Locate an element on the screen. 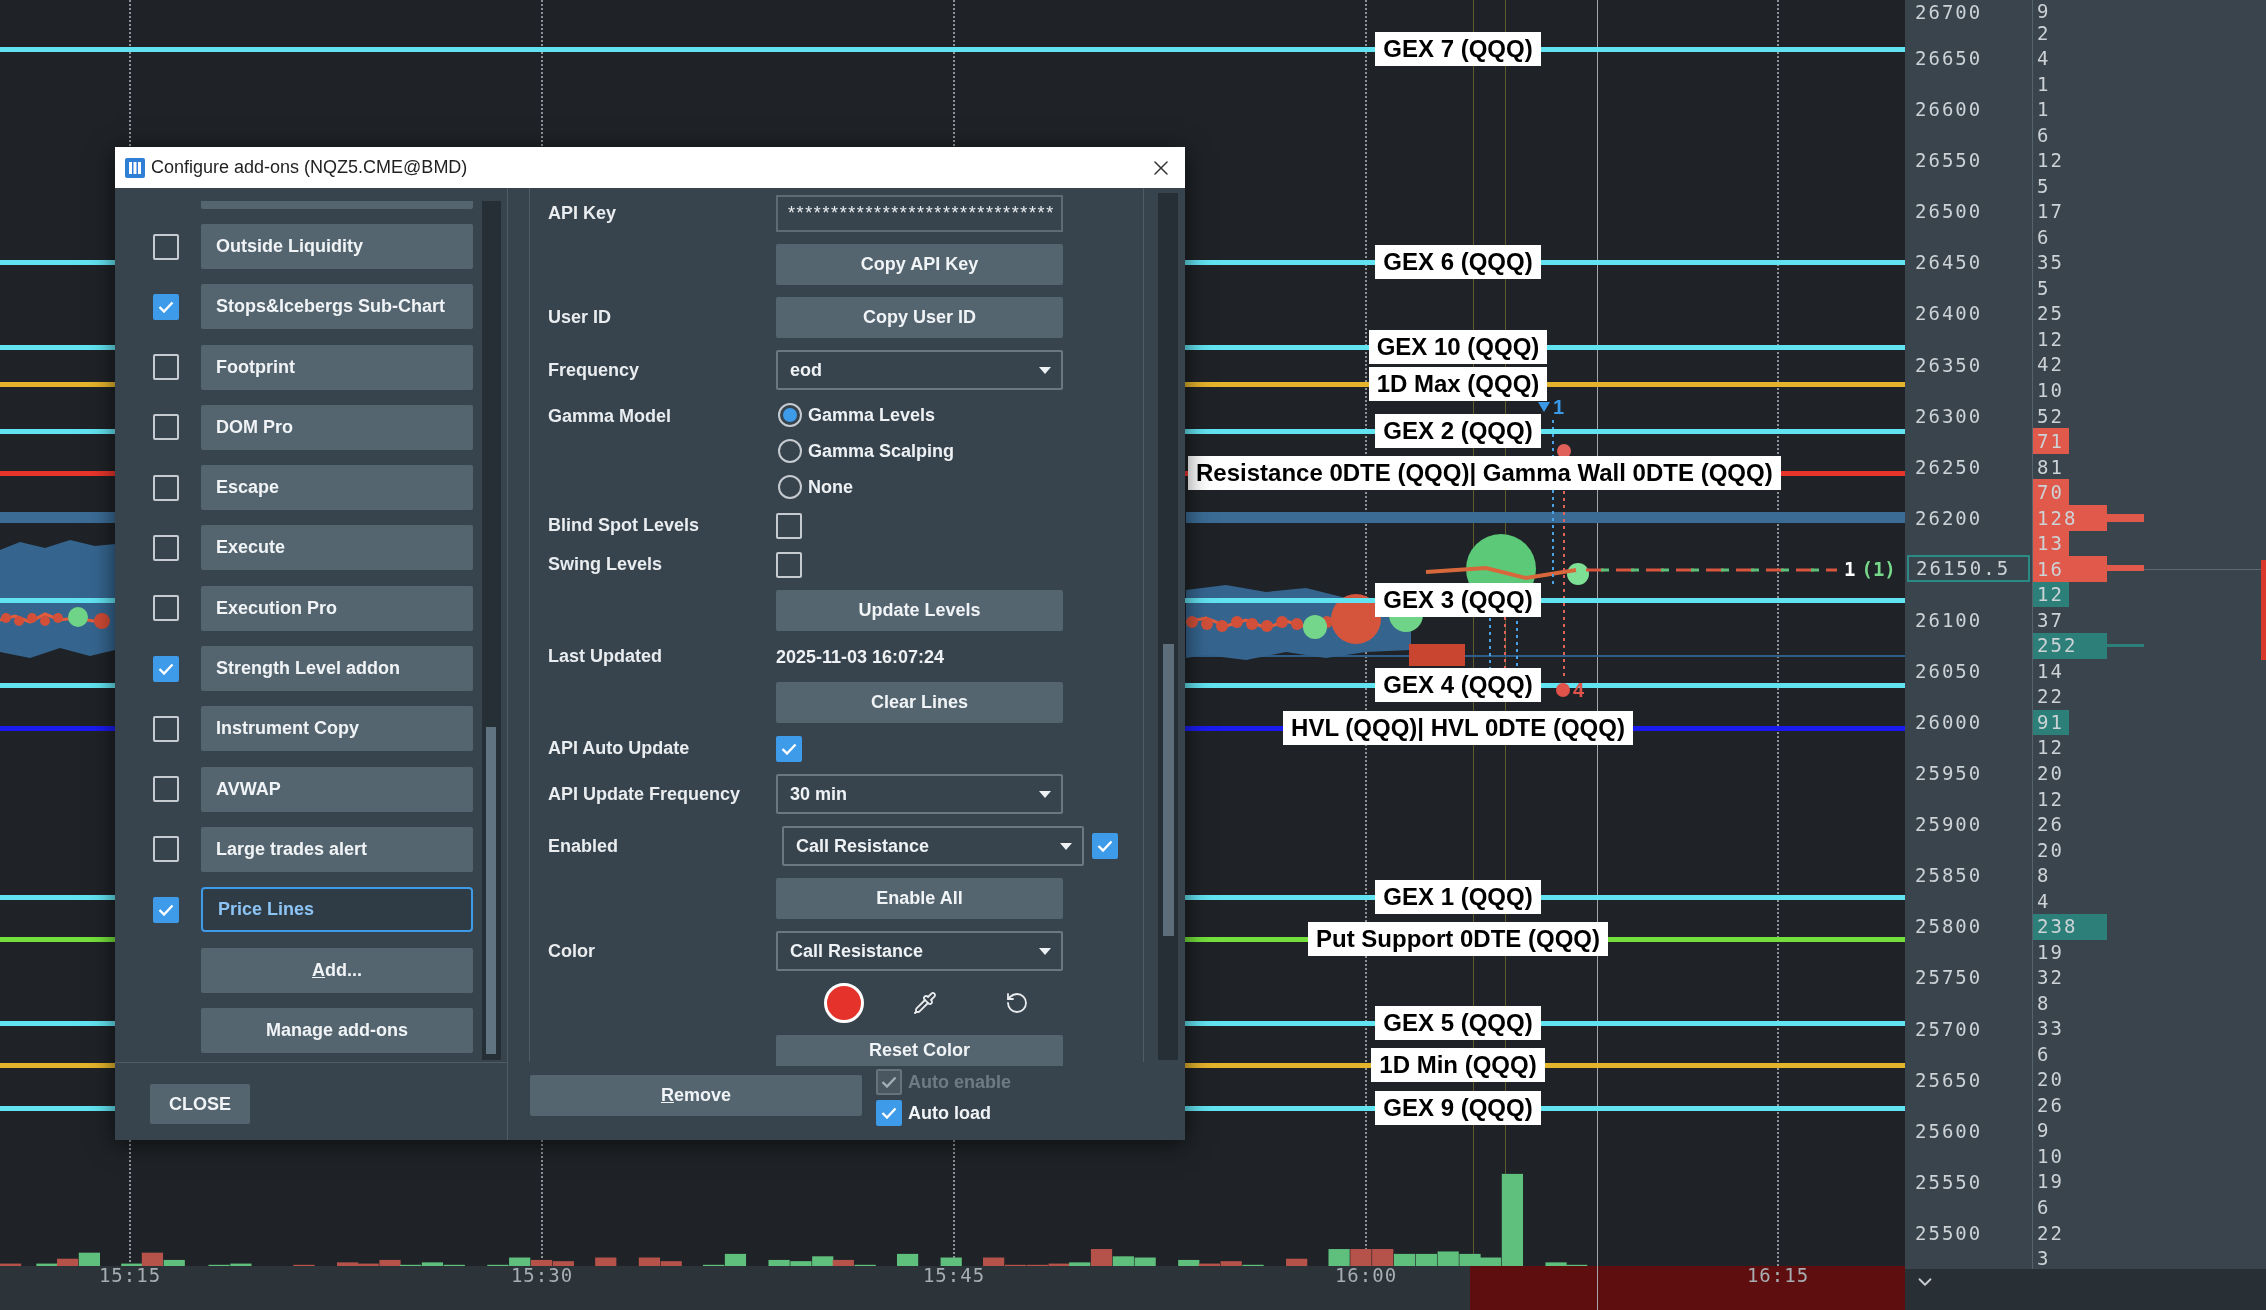  volume-count: 19 is located at coordinates (2050, 951).